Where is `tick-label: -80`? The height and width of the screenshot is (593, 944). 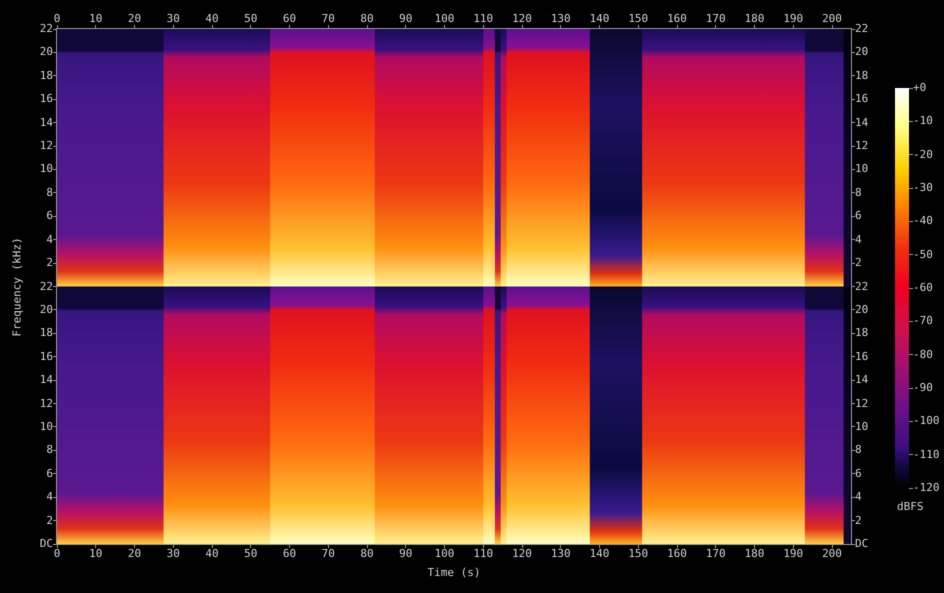 tick-label: -80 is located at coordinates (921, 354).